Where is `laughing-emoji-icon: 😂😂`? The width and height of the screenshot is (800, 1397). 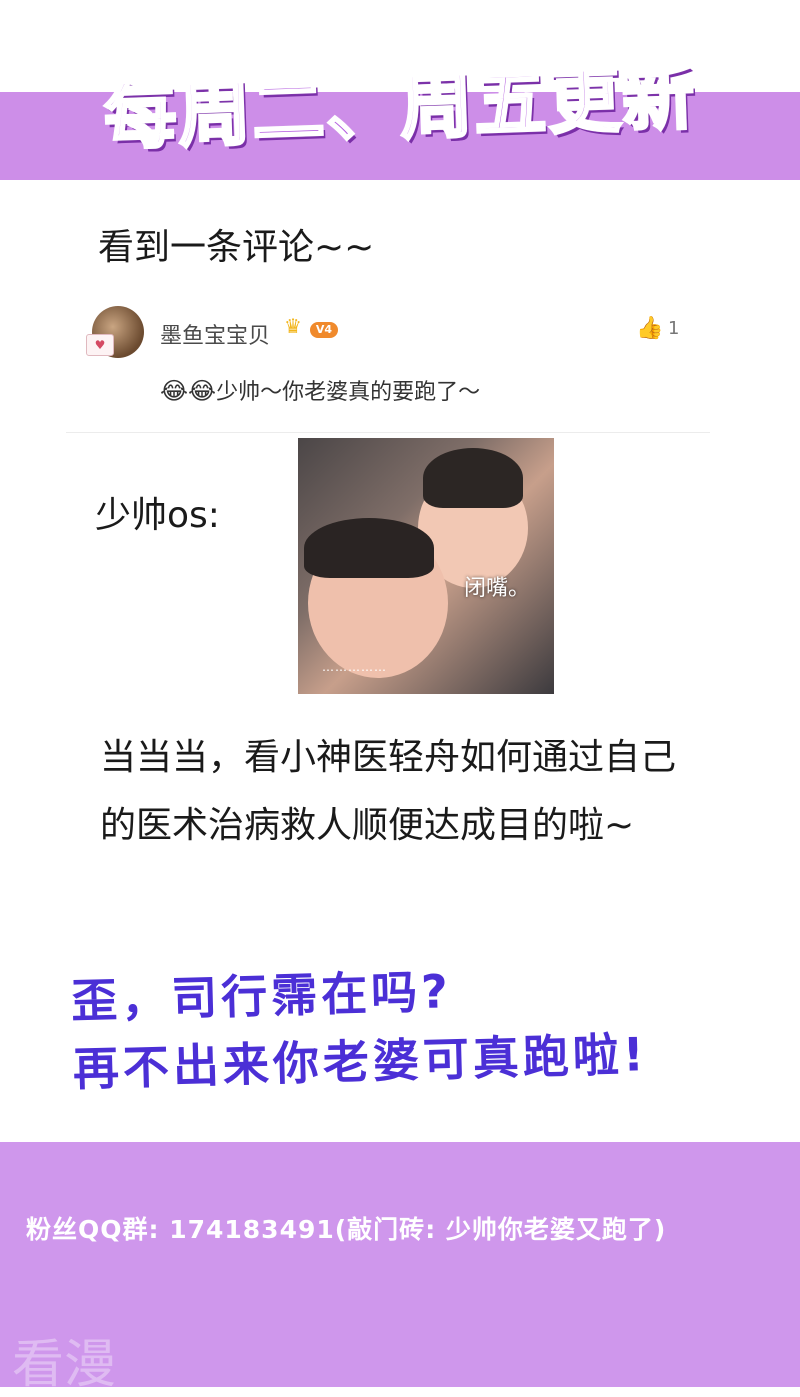 laughing-emoji-icon: 😂😂 is located at coordinates (188, 391).